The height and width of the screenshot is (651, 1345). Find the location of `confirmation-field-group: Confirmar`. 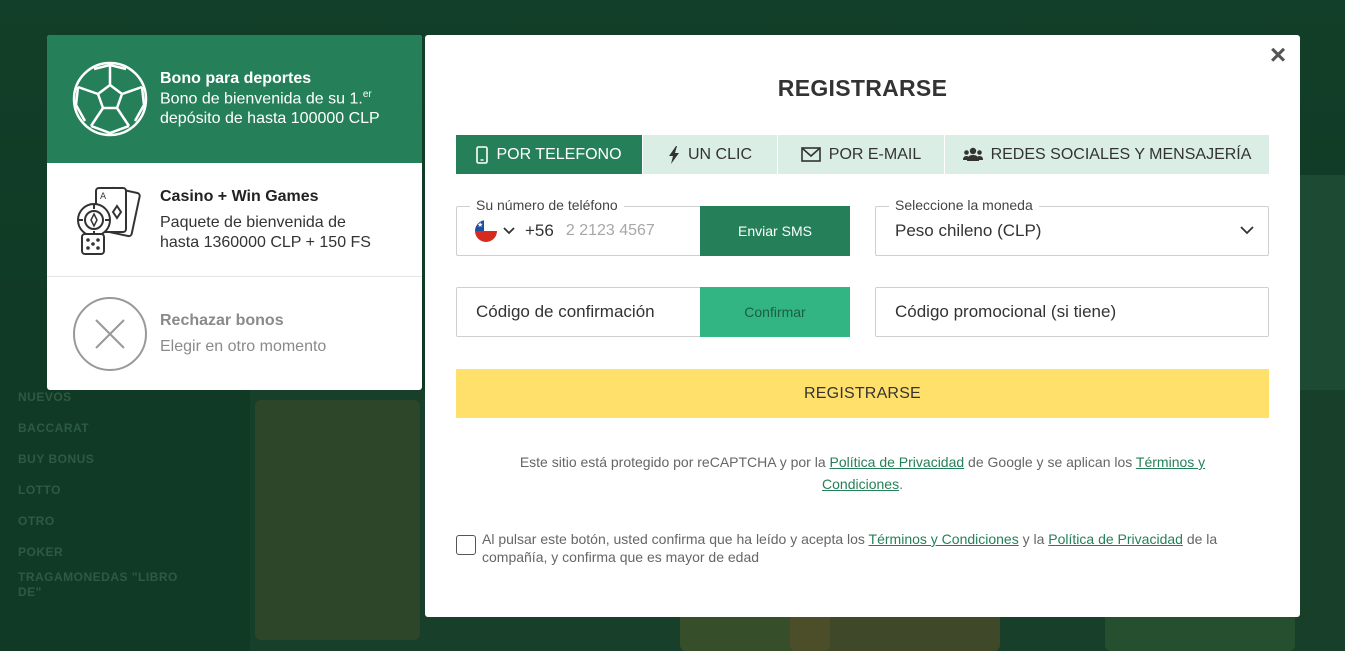

confirmation-field-group: Confirmar is located at coordinates (653, 312).